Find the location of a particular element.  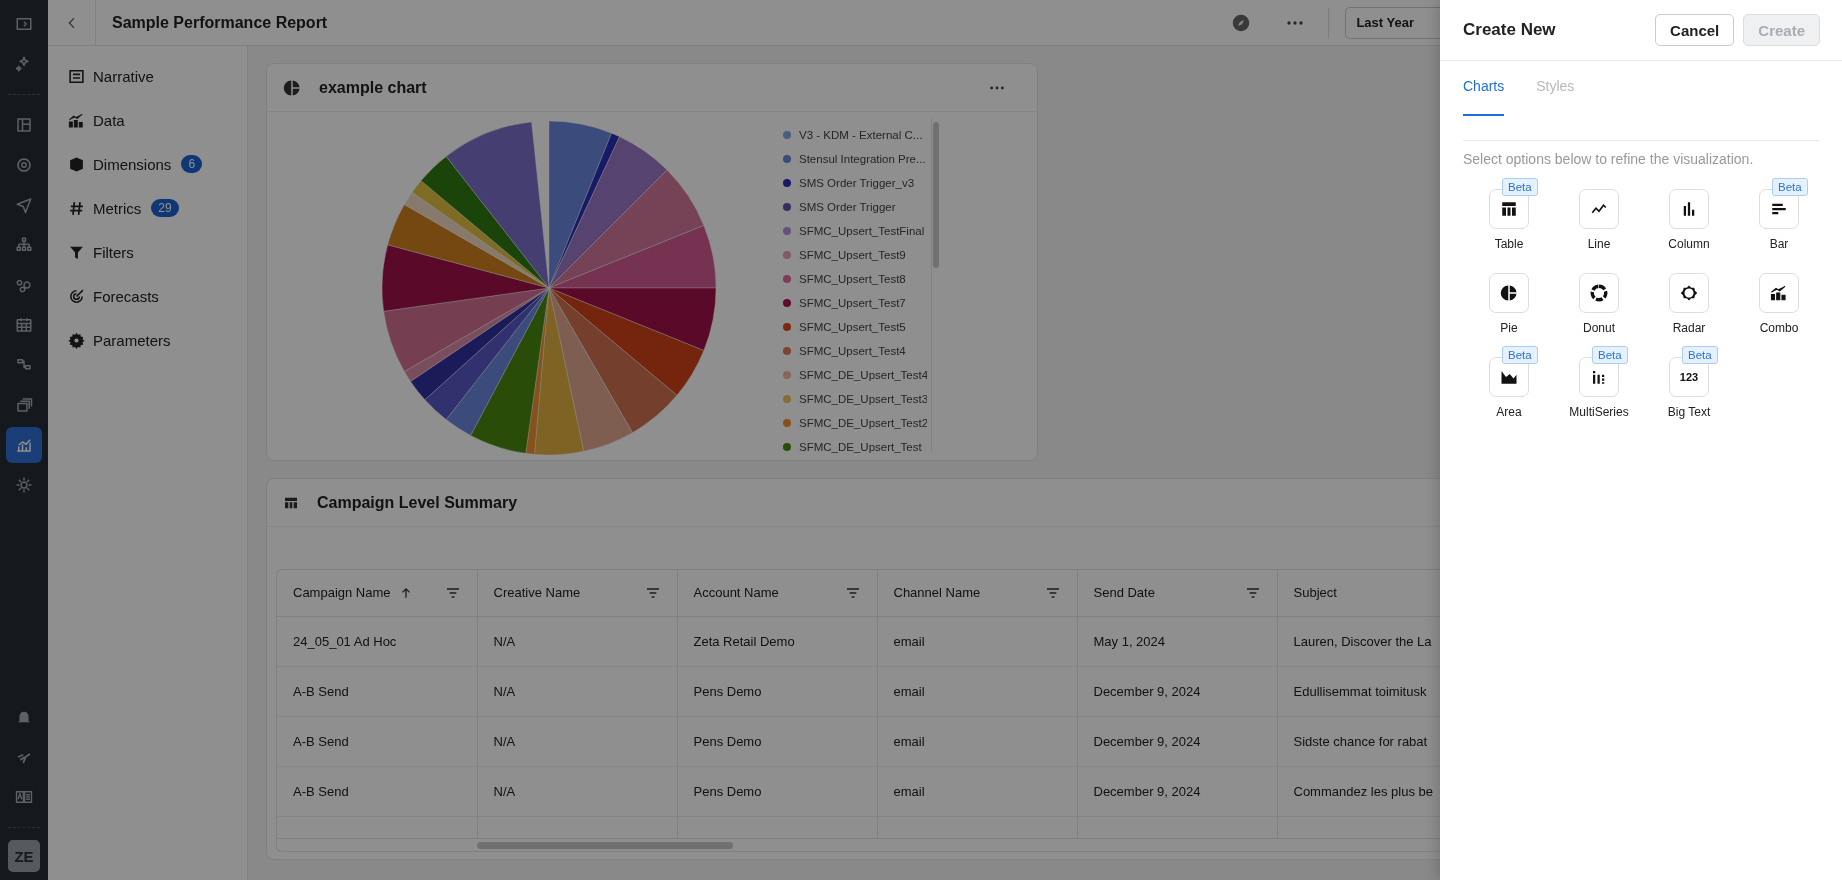

legend-label: SFMC_DE_Upsert_Test3 is located at coordinates (863, 399).